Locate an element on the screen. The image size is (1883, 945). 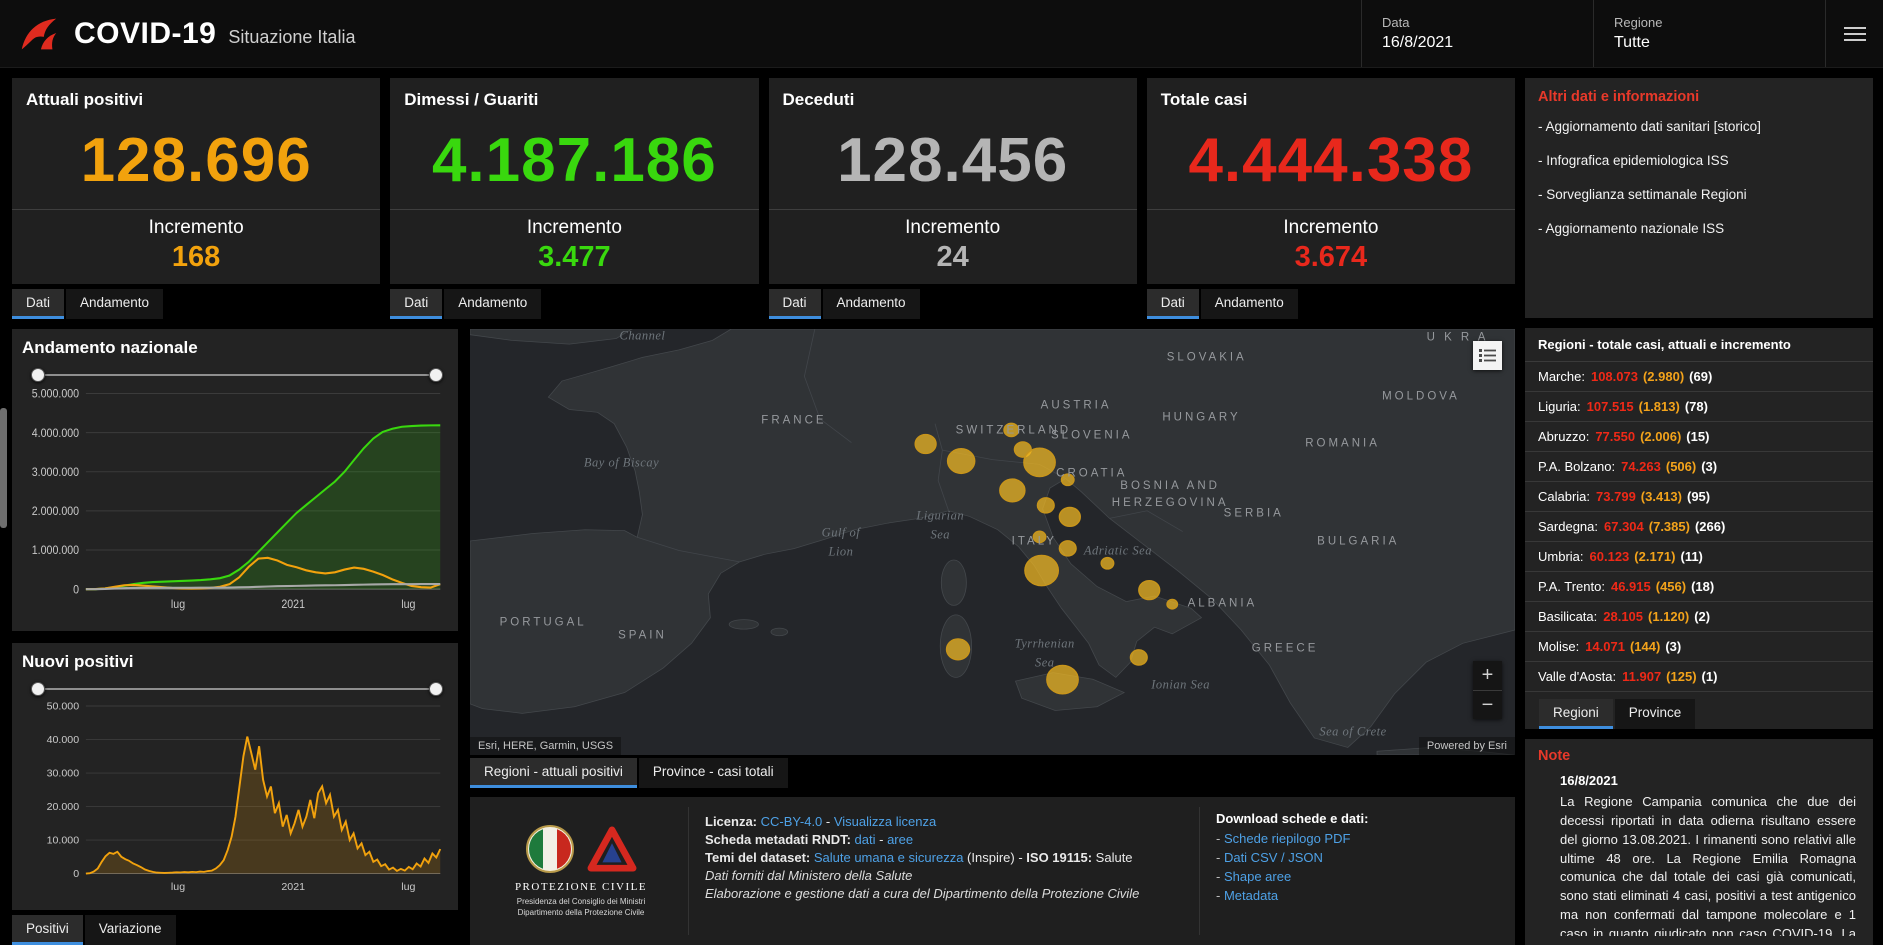
license-link: dati is located at coordinates (865, 839).